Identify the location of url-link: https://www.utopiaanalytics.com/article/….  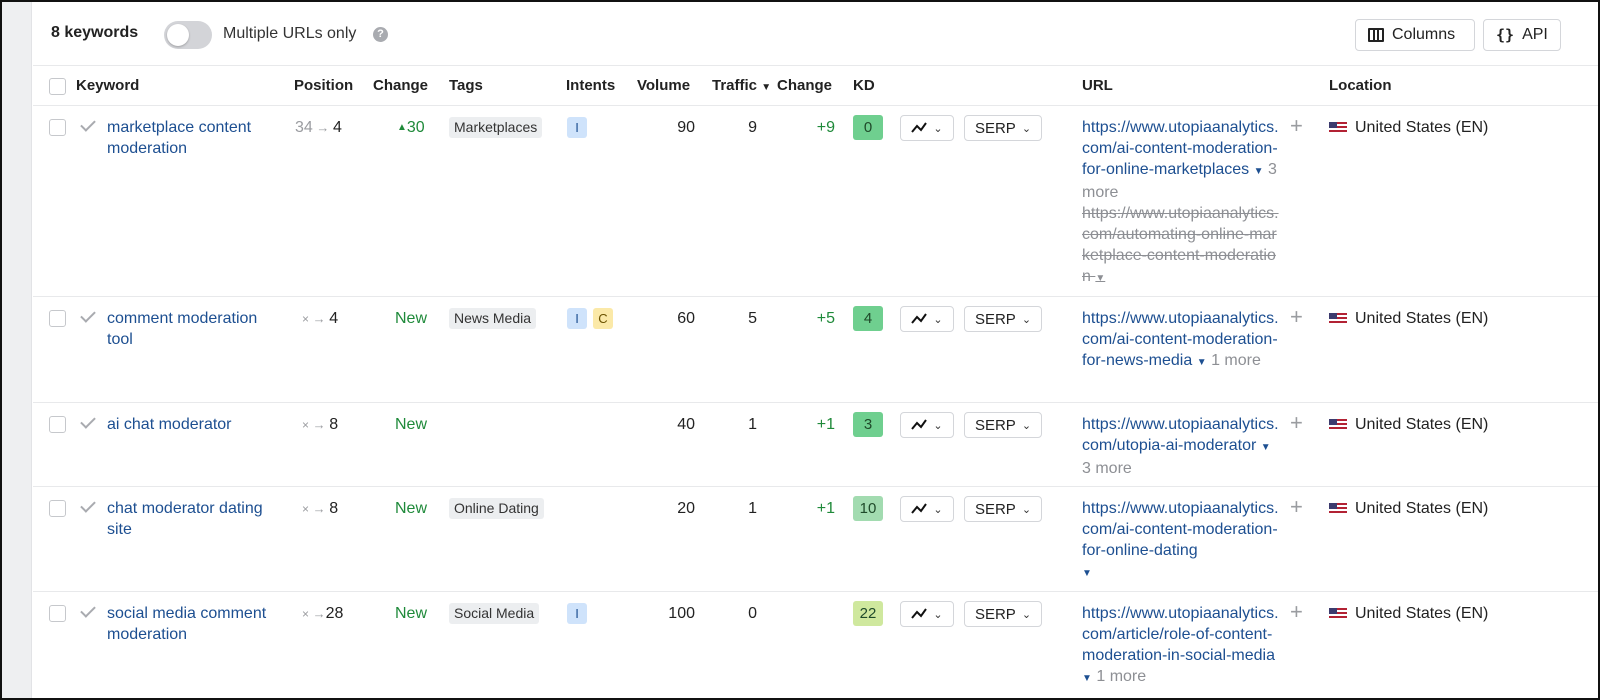
(1180, 634).